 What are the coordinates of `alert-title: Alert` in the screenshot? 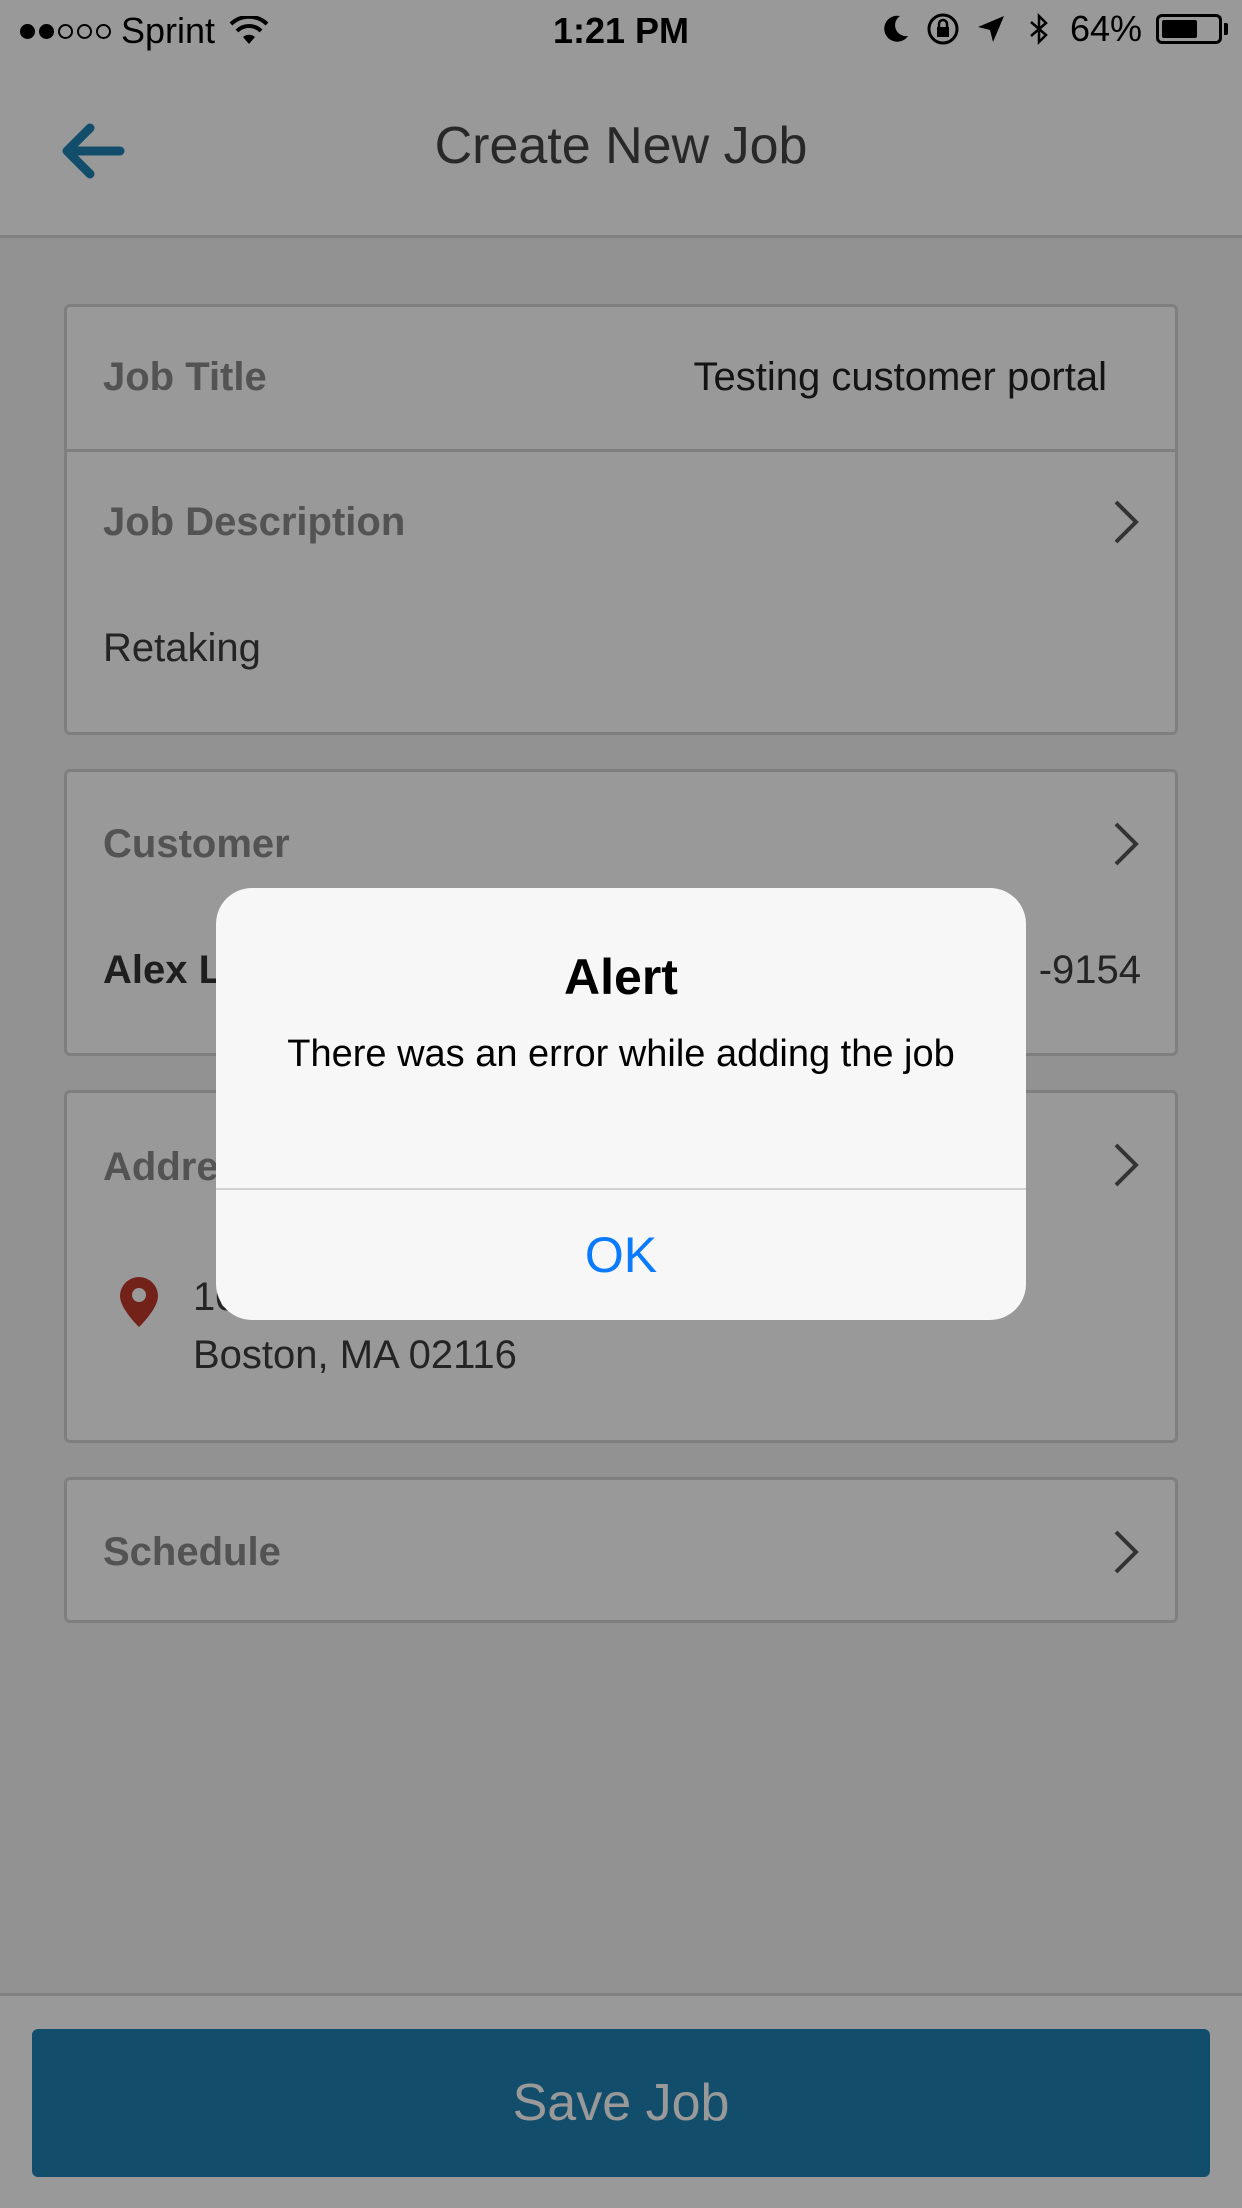 It's located at (621, 977).